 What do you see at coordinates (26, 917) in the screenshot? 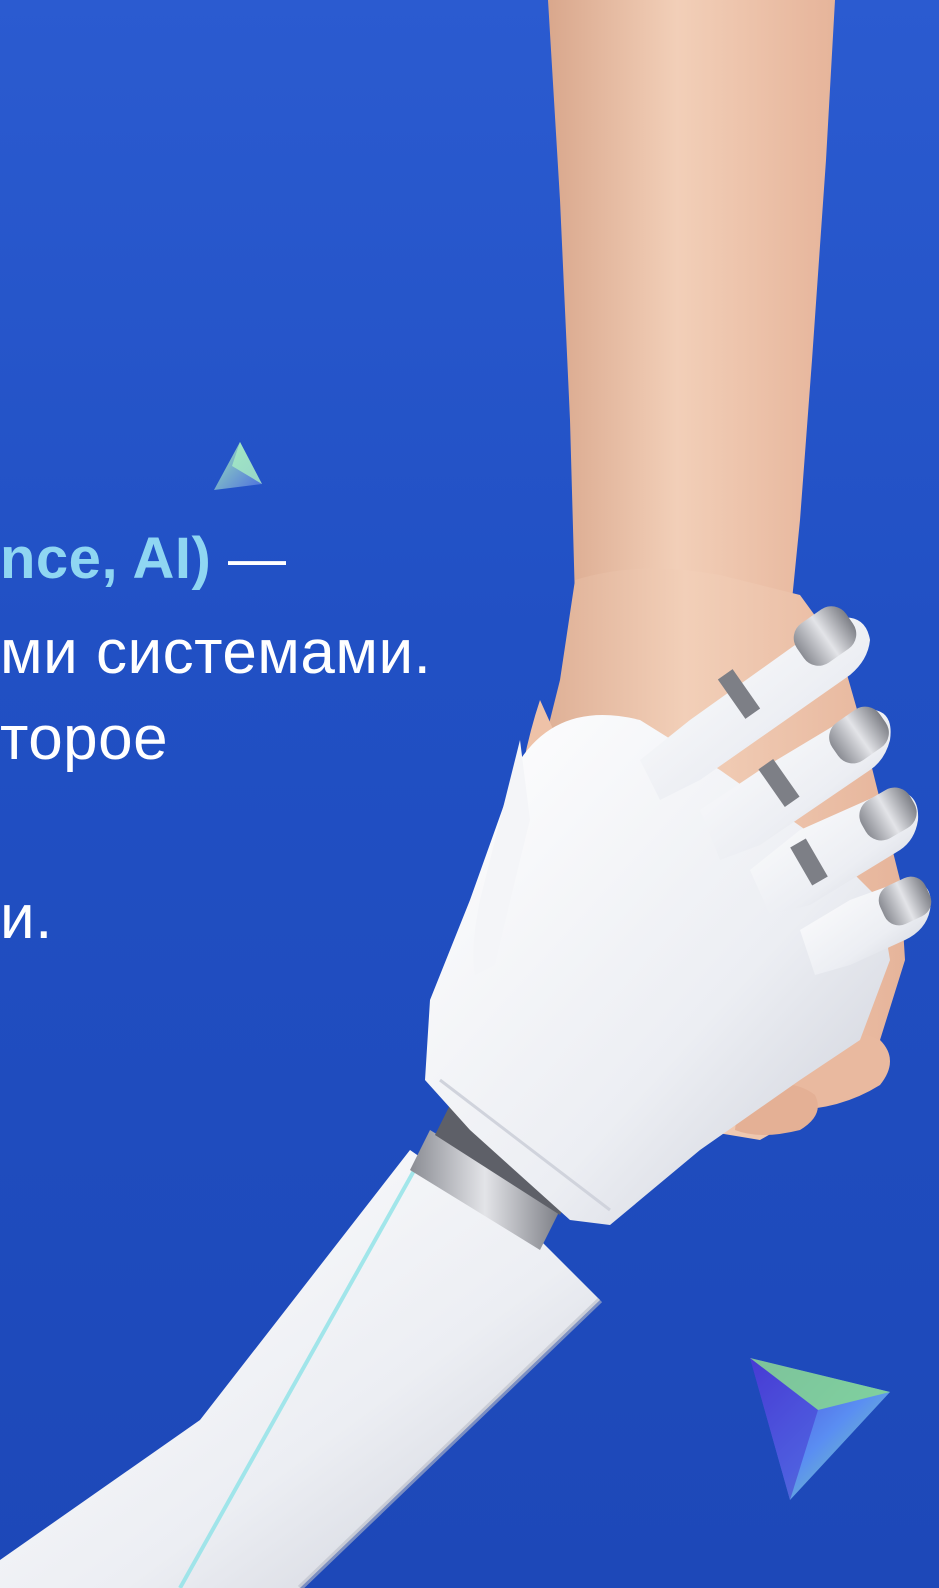
I see `body-line-4: и.` at bounding box center [26, 917].